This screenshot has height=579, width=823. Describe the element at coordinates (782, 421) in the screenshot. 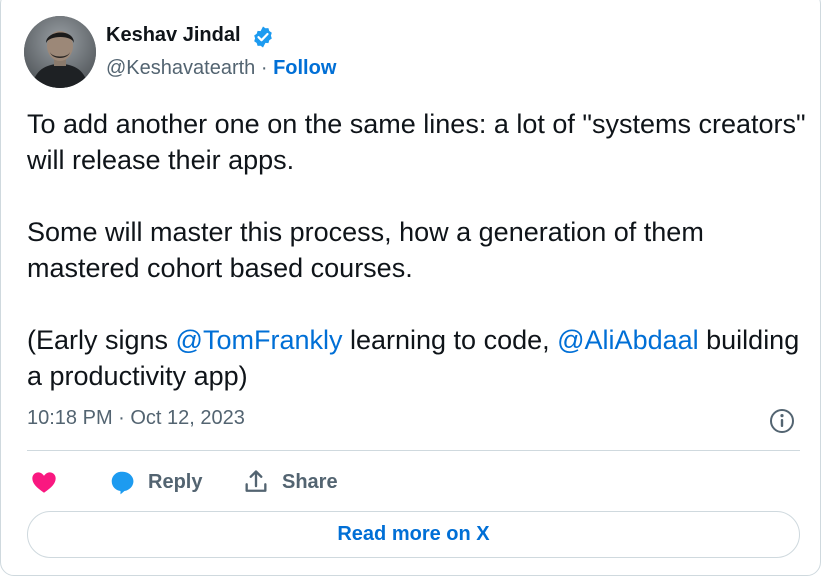

I see `info-icon` at that location.